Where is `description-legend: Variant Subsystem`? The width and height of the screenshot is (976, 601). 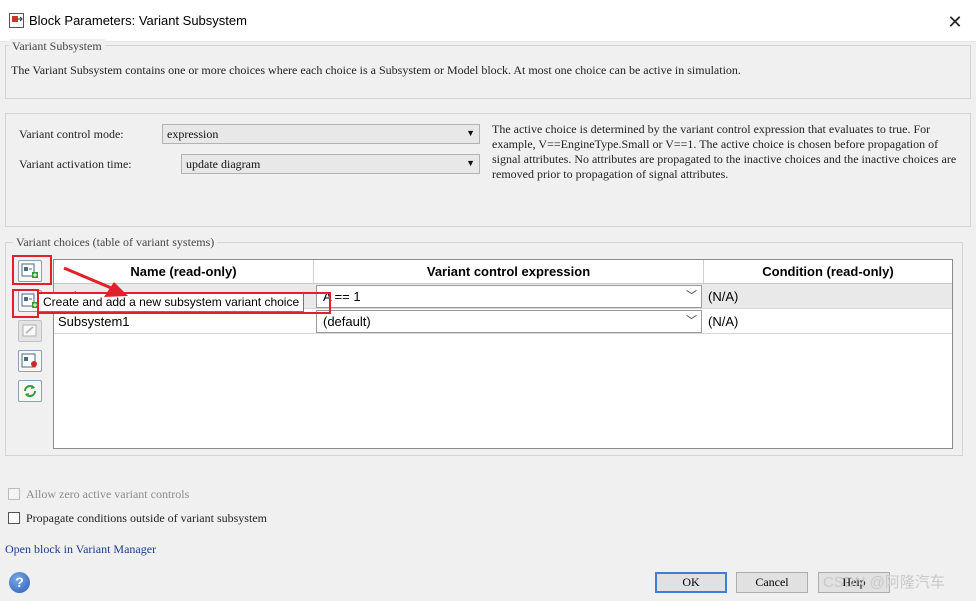 description-legend: Variant Subsystem is located at coordinates (57, 46).